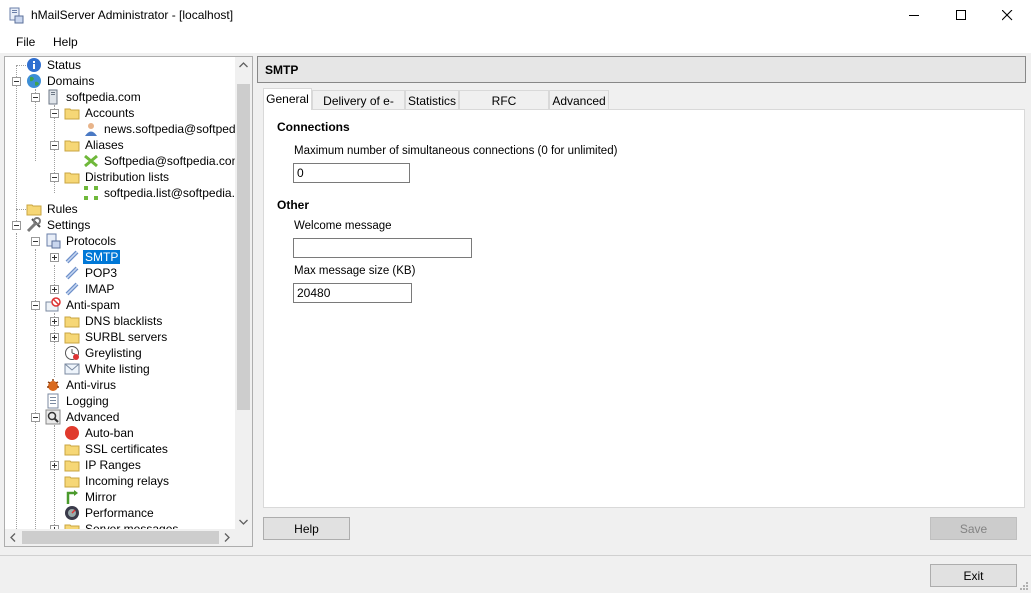  What do you see at coordinates (62, 209) in the screenshot?
I see `tree-label: Rules` at bounding box center [62, 209].